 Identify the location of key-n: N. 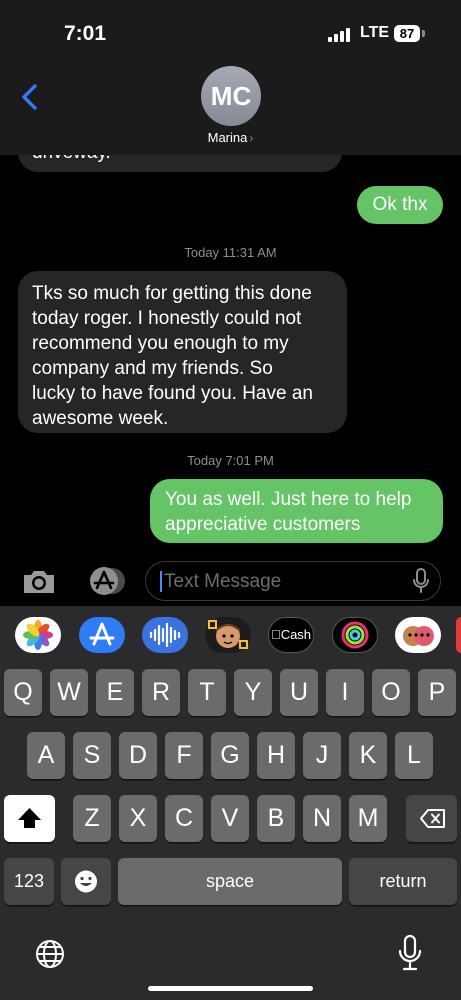
(322, 818).